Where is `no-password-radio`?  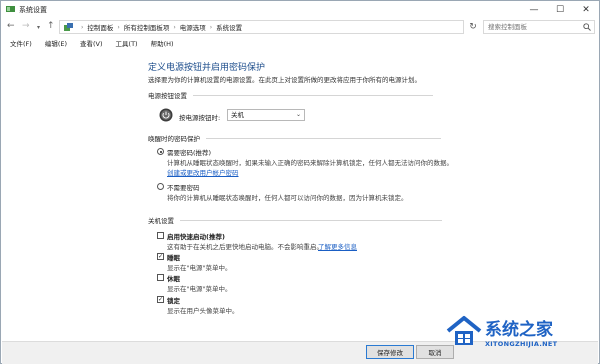 no-password-radio is located at coordinates (160, 186).